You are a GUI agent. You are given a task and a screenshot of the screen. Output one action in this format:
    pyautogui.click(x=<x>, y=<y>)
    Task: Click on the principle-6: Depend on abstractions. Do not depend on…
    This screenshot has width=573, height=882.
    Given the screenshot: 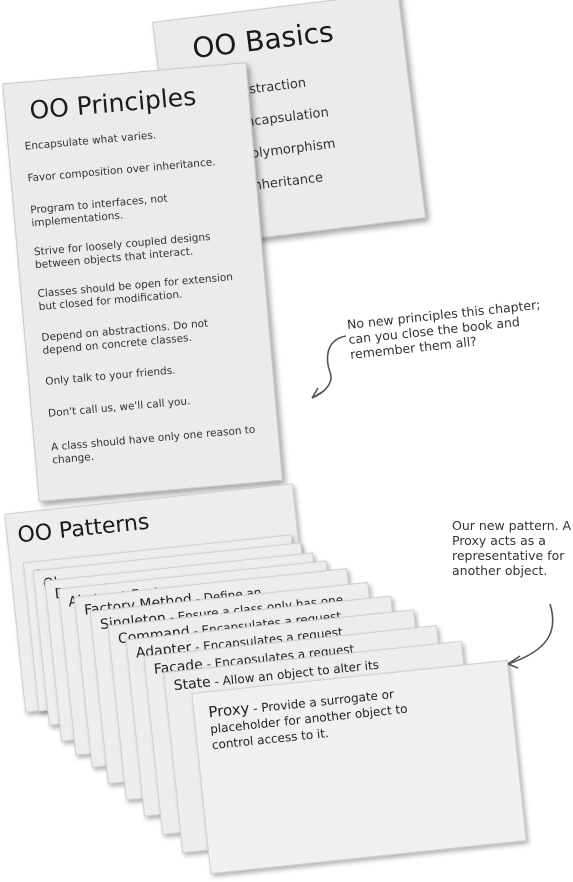 What is the action you would take?
    pyautogui.click(x=124, y=337)
    